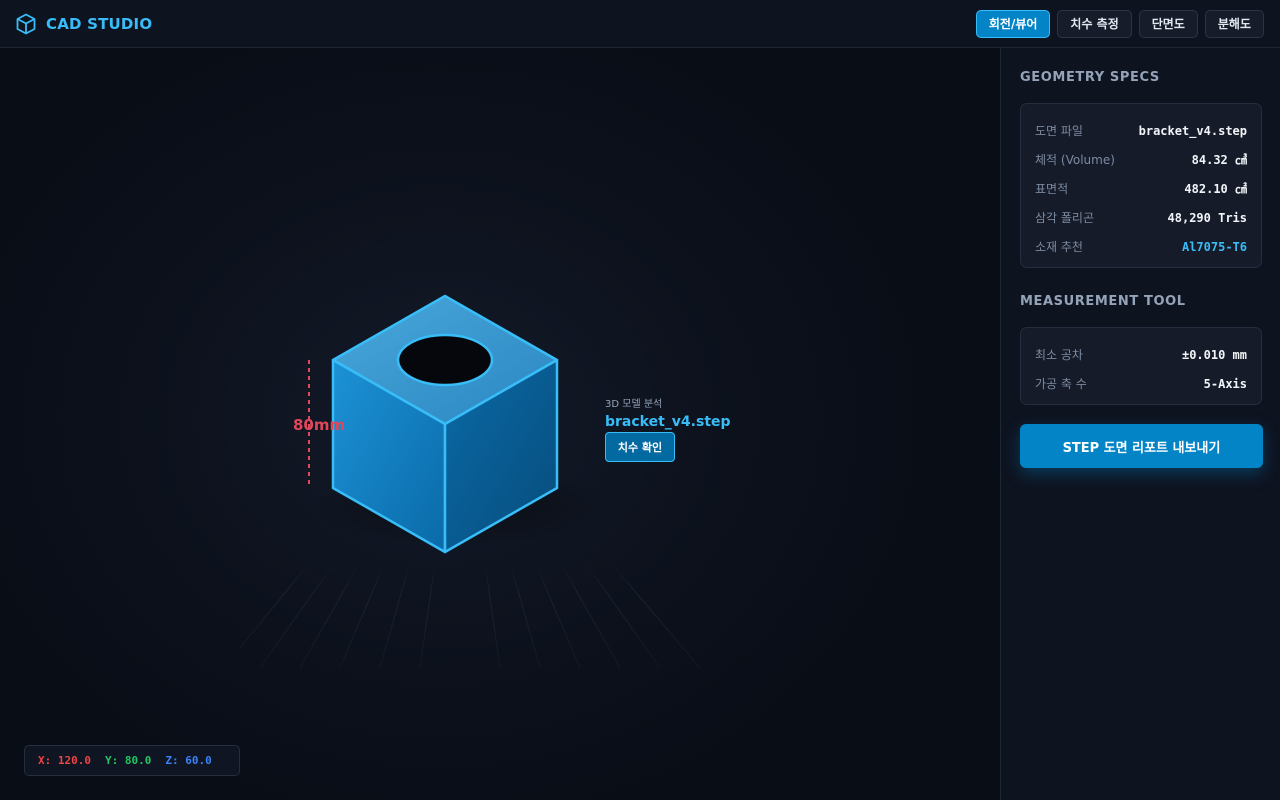 This screenshot has height=800, width=1280. Describe the element at coordinates (1141, 354) in the screenshot. I see `measure-row-tolerance: 최소 공차 ±0.010 mm` at that location.